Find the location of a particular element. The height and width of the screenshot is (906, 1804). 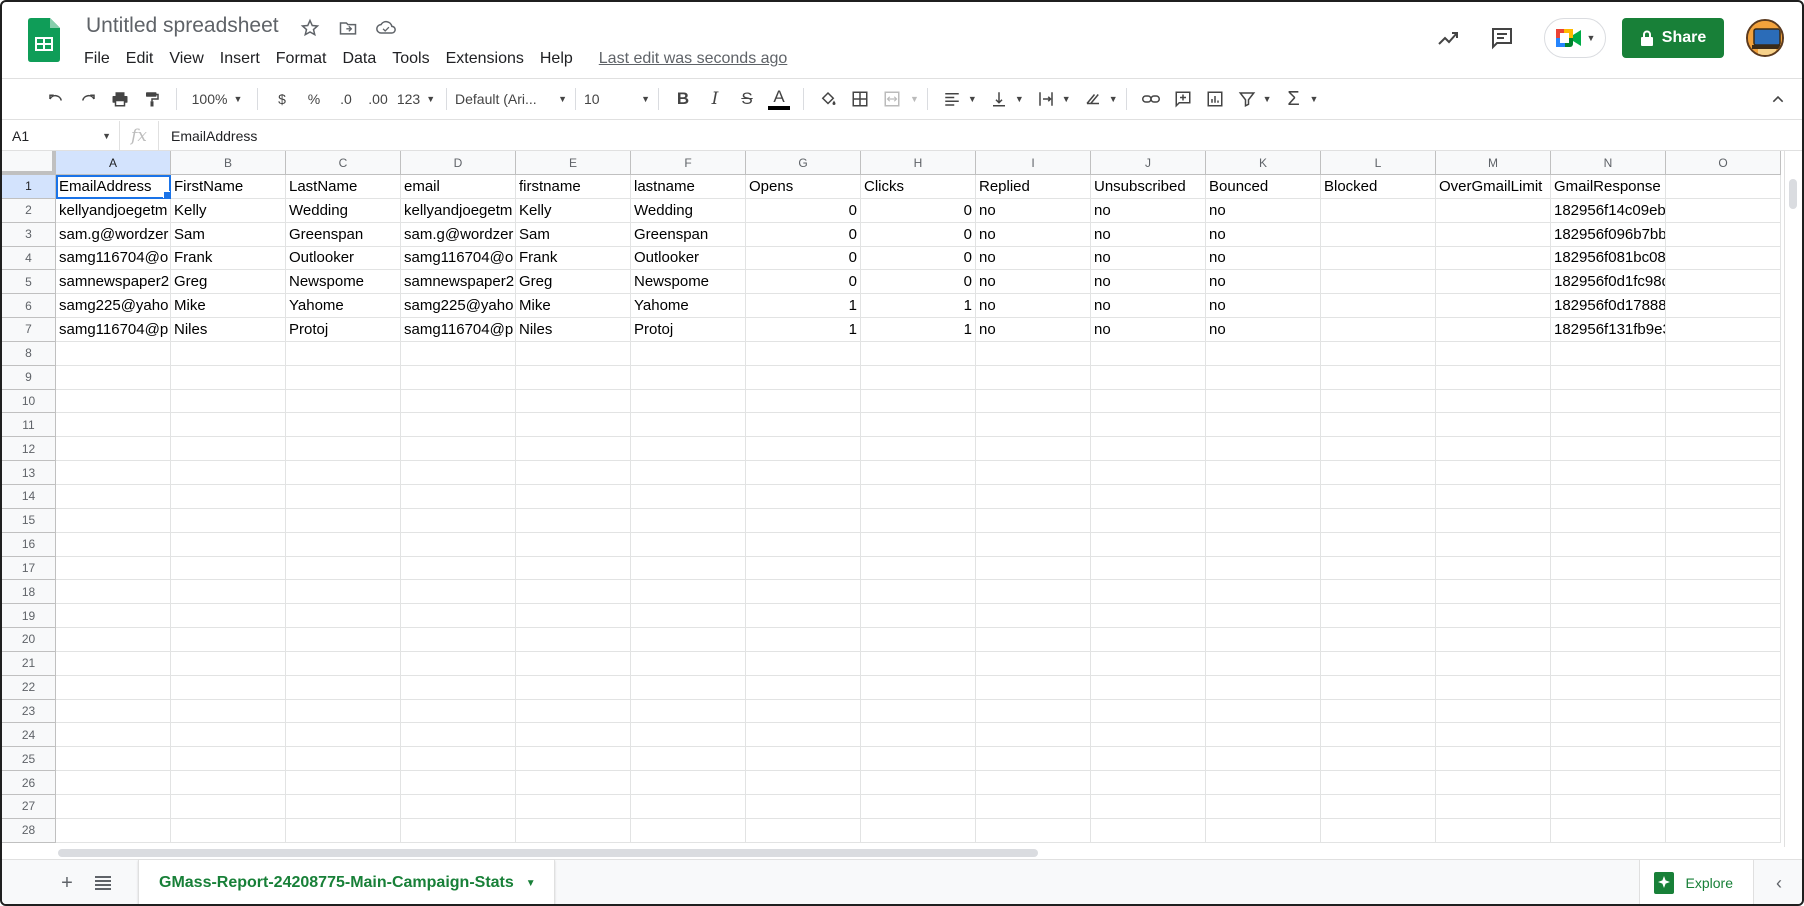

cell-l20 is located at coordinates (1378, 640).